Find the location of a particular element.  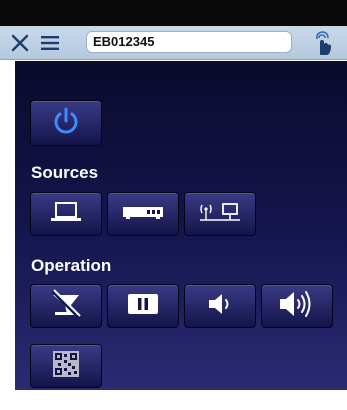

operation-label: Operation is located at coordinates (71, 265).